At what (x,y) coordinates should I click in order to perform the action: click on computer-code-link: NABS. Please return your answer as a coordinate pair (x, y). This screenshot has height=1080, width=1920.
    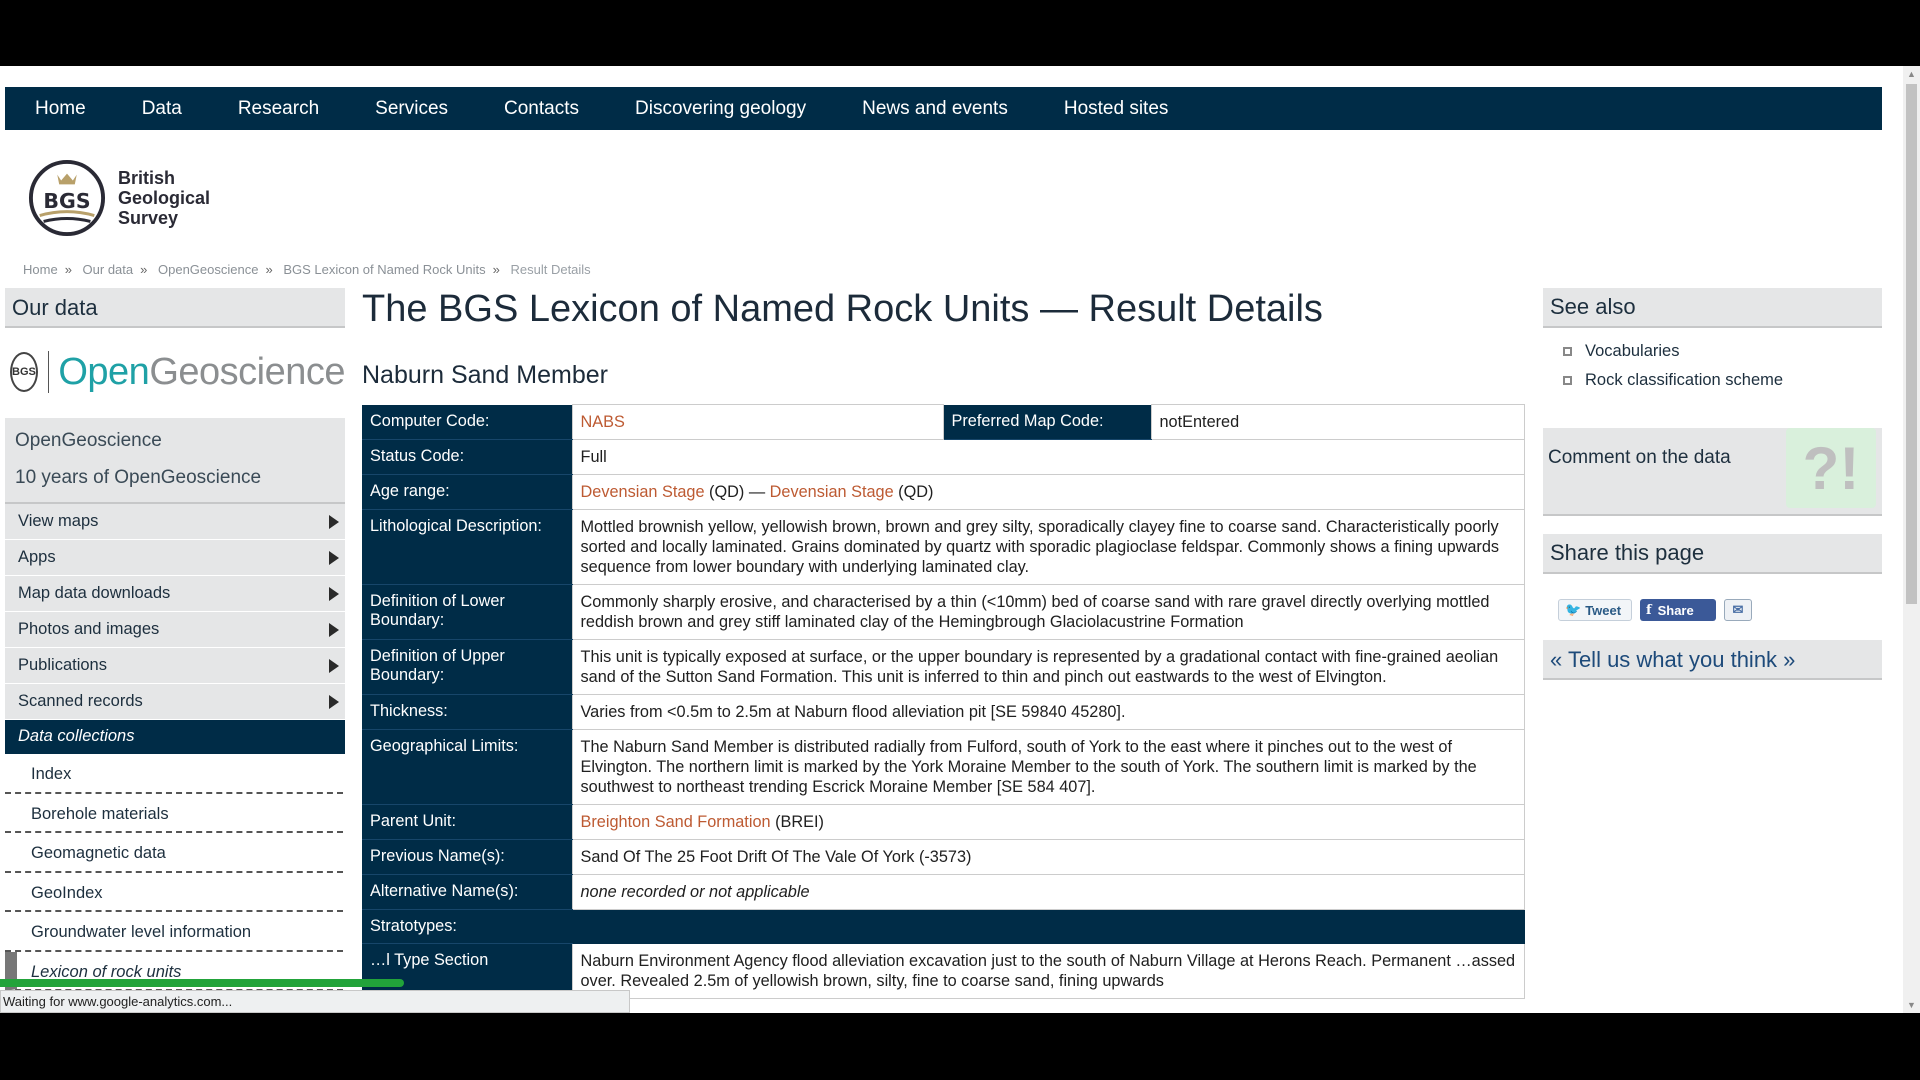
    Looking at the image, I should click on (603, 422).